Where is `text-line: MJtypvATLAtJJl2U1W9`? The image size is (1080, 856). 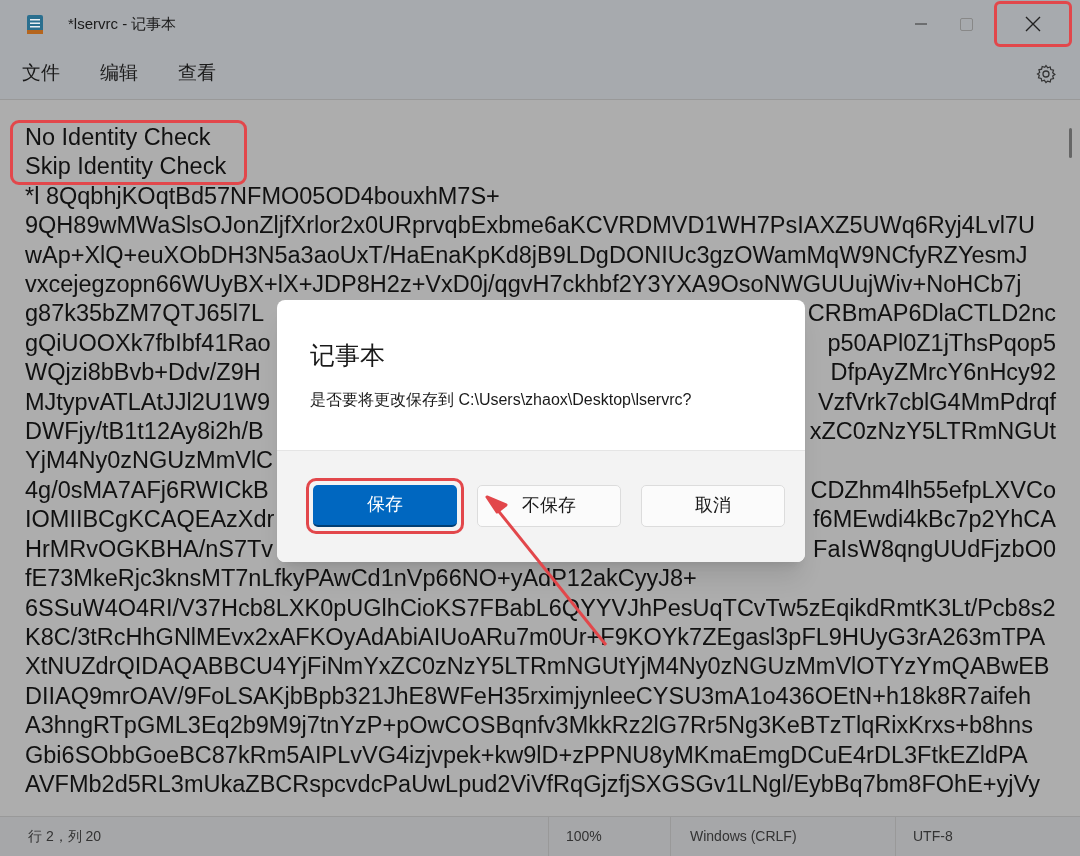
text-line: MJtypvATLAtJJl2U1W9 is located at coordinates (148, 402).